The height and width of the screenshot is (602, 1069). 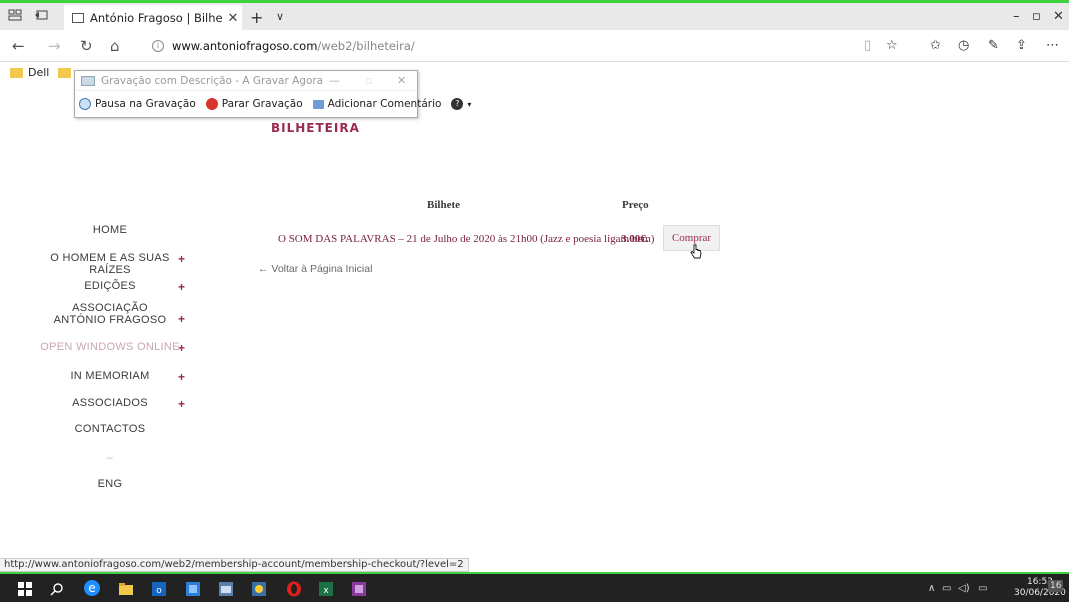 What do you see at coordinates (110, 264) in the screenshot?
I see `menu-label: O HOMEM E AS SUAS RAÍZES` at bounding box center [110, 264].